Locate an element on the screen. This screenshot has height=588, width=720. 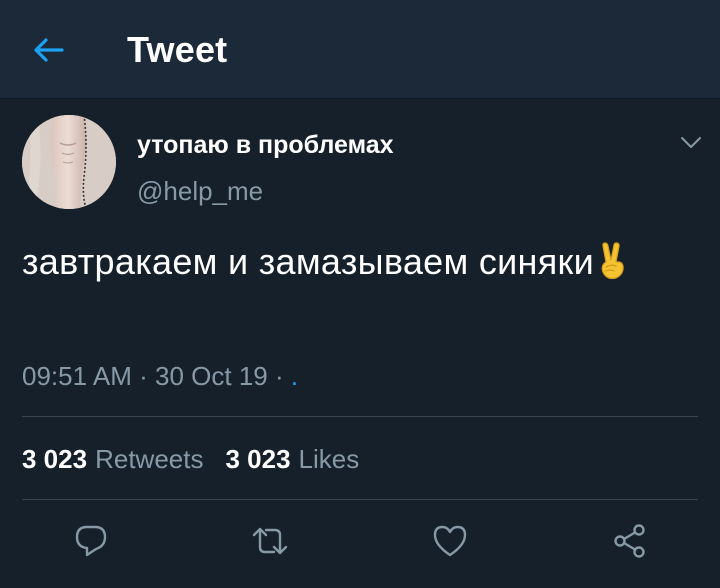
tweet-timestamp: 09:51 AM · 30 Oct 19 · . is located at coordinates (160, 376).